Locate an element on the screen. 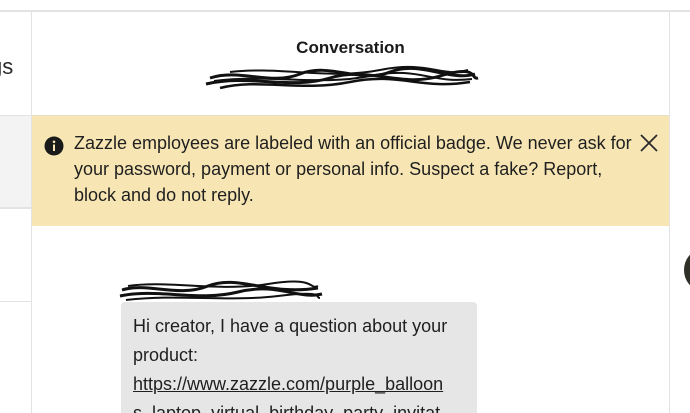  avatar is located at coordinates (687, 270).